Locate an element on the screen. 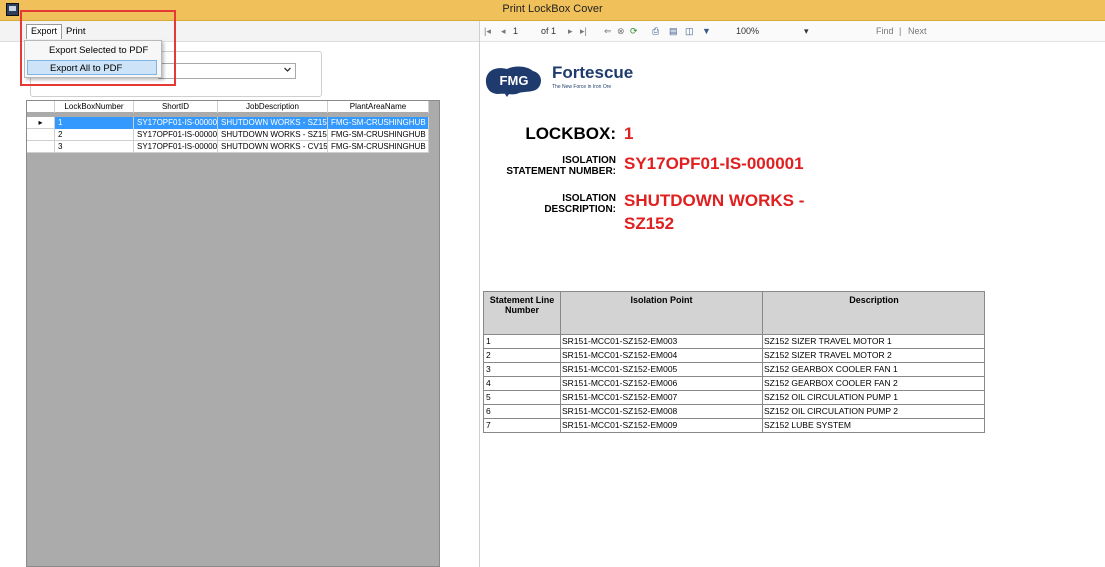 The image size is (1105, 567). back-icon: ⇐ is located at coordinates (608, 31).